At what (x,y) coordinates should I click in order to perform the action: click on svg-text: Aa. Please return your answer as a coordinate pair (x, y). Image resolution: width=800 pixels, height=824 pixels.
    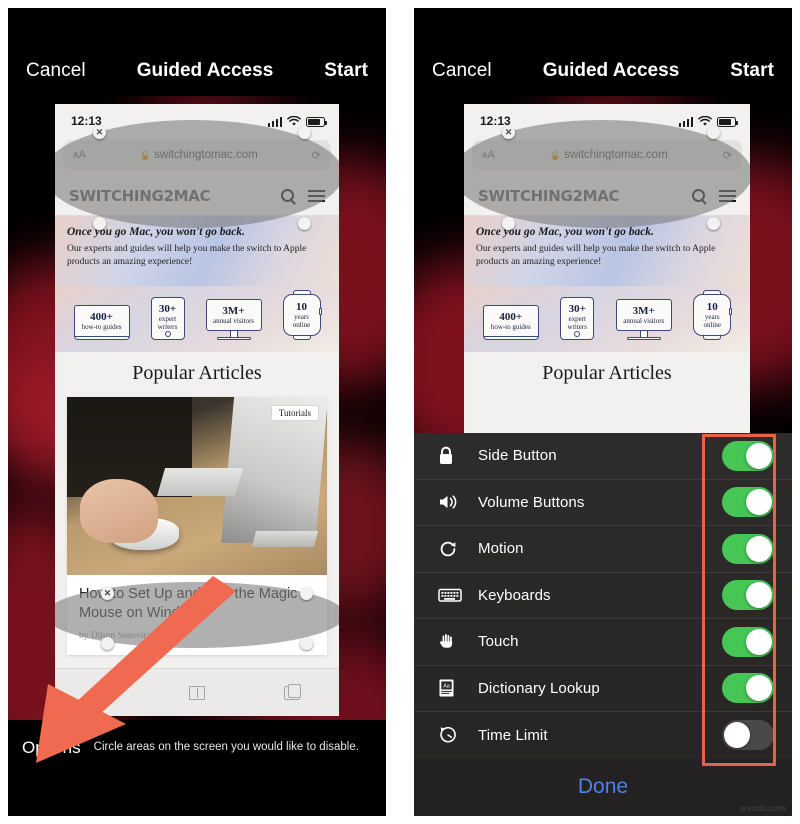
    Looking at the image, I should click on (446, 687).